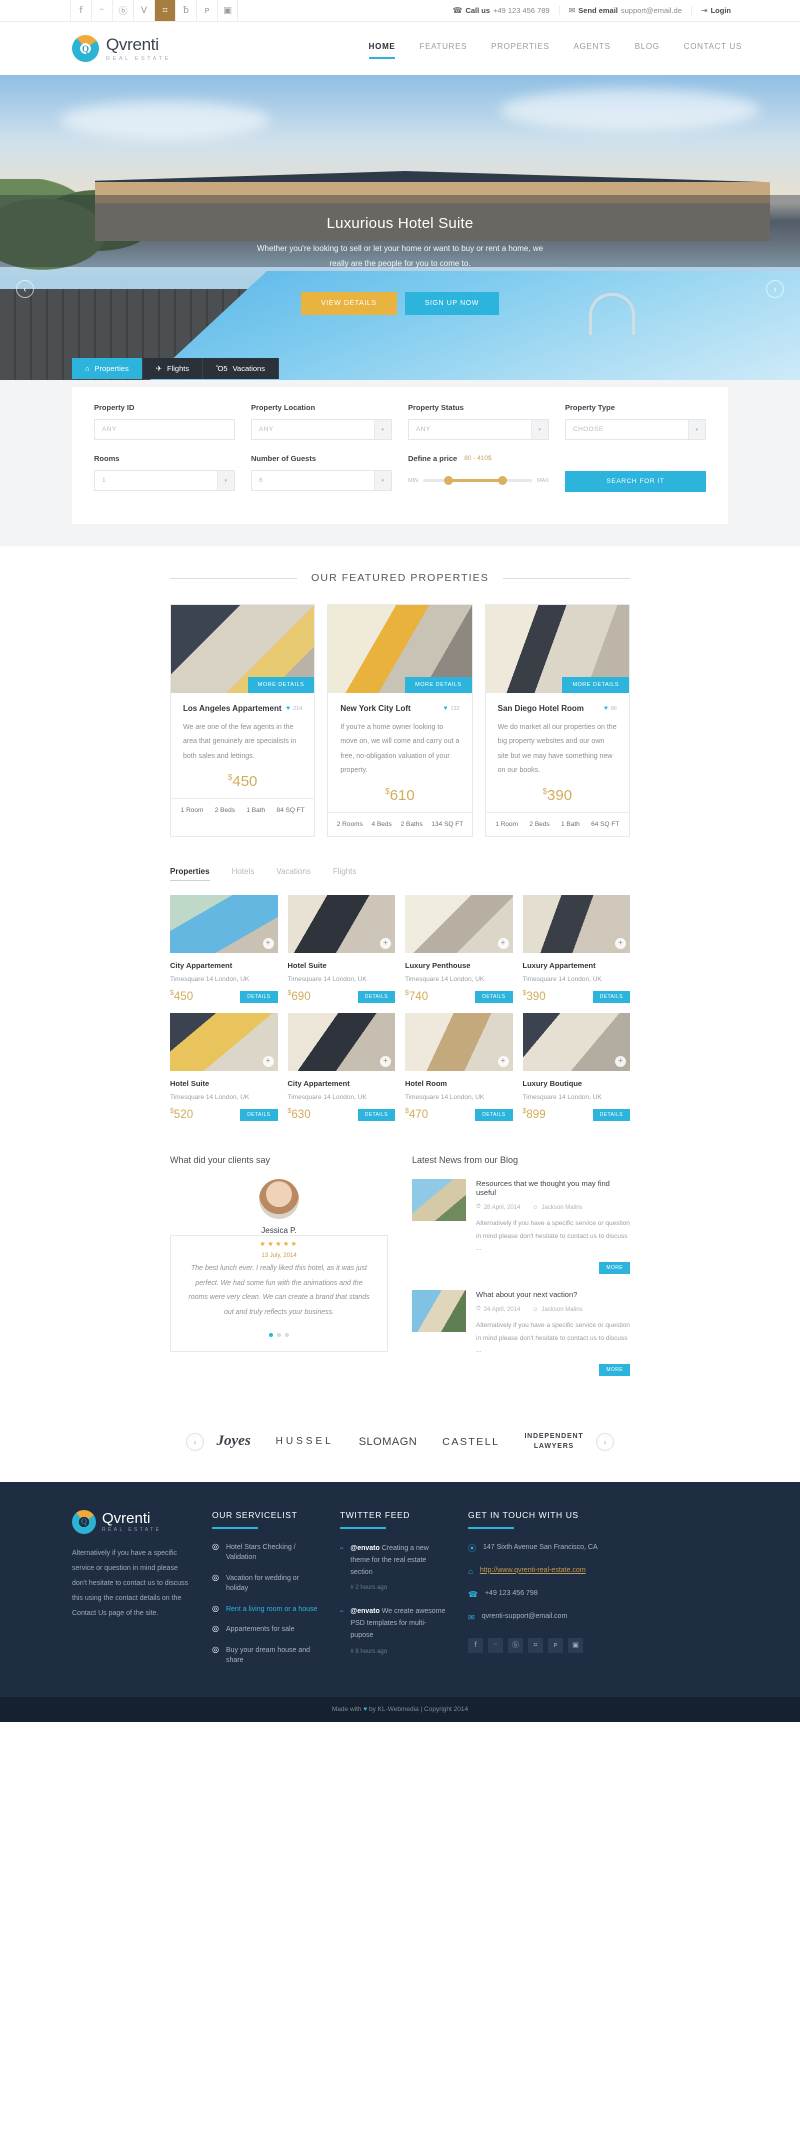 This screenshot has height=2129, width=800. Describe the element at coordinates (164, 480) in the screenshot. I see `rooms-stepper: 1 ▾` at that location.